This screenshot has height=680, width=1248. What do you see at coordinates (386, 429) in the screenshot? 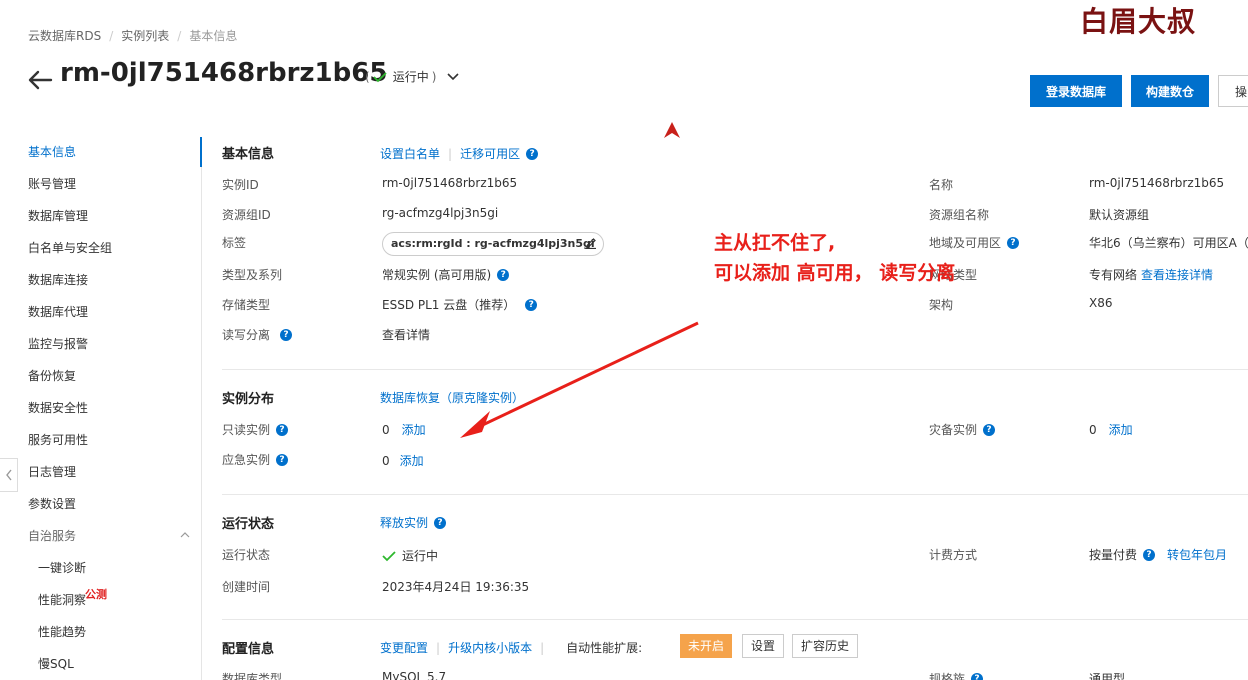
I see `readonly-count: 0` at bounding box center [386, 429].